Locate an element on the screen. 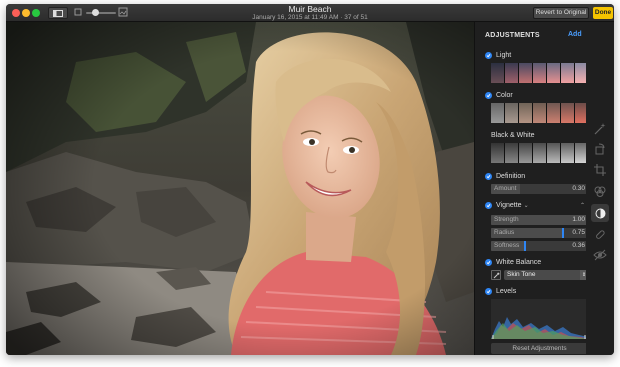  close-window-button is located at coordinates (16, 13).